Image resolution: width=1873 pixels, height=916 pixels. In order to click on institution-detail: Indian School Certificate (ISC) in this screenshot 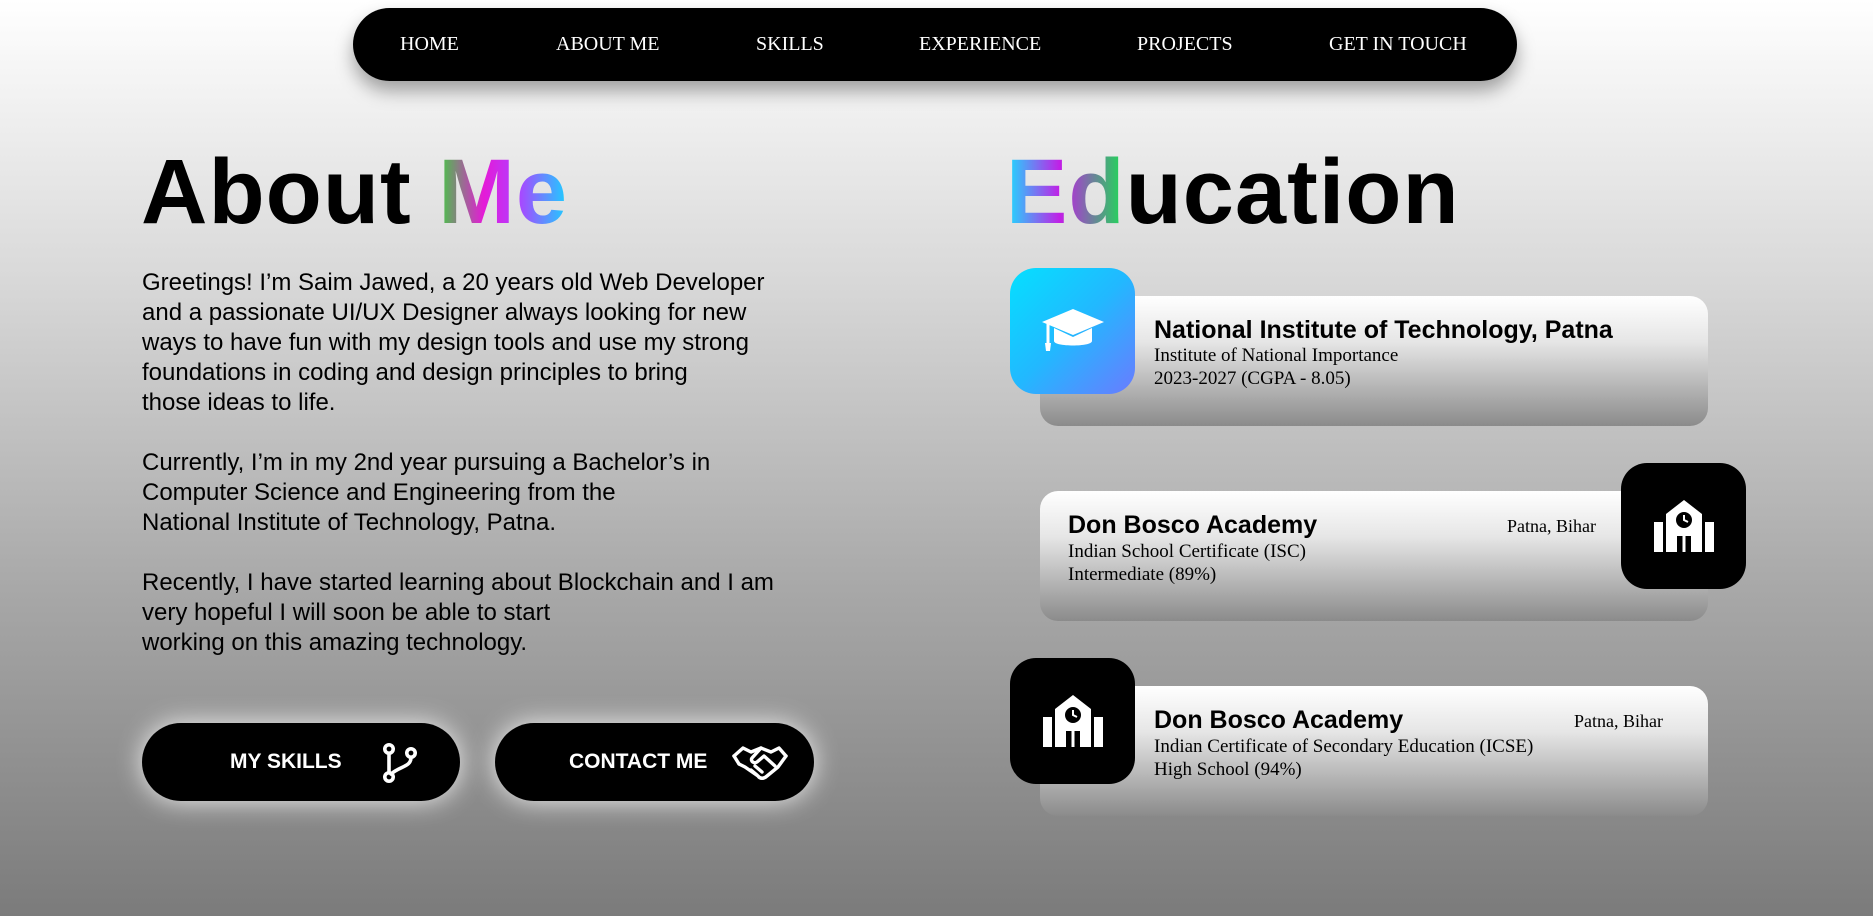, I will do `click(1187, 551)`.